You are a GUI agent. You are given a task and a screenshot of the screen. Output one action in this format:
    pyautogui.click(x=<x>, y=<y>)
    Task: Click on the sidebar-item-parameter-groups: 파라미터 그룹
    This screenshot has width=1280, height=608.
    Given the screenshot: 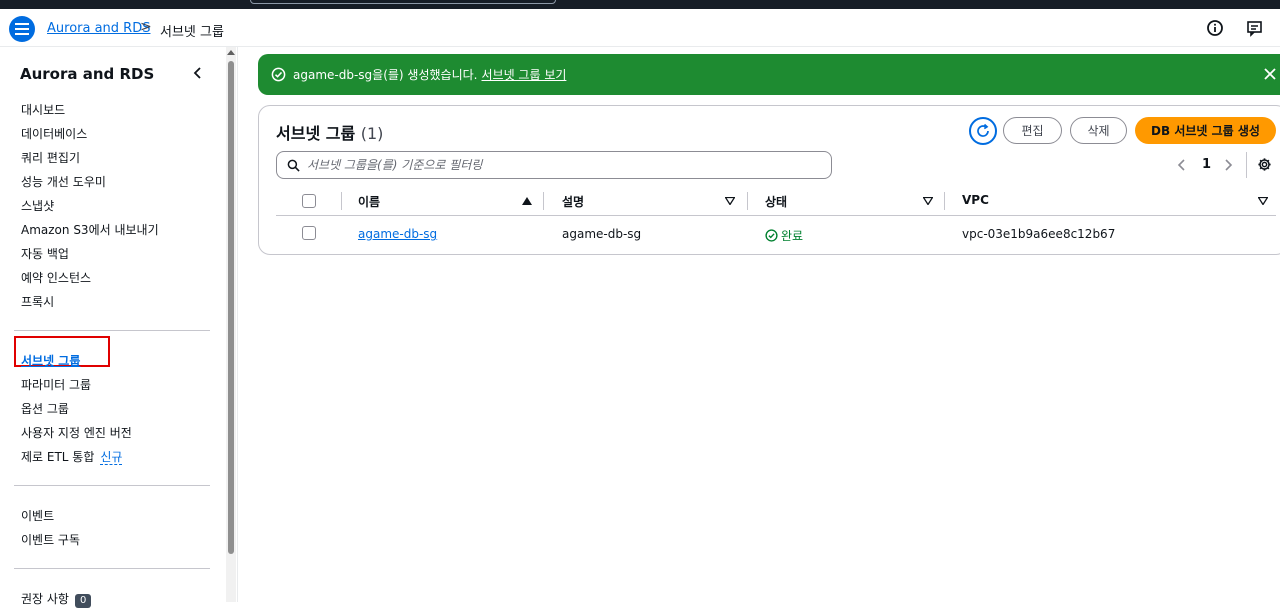 What is the action you would take?
    pyautogui.click(x=56, y=384)
    